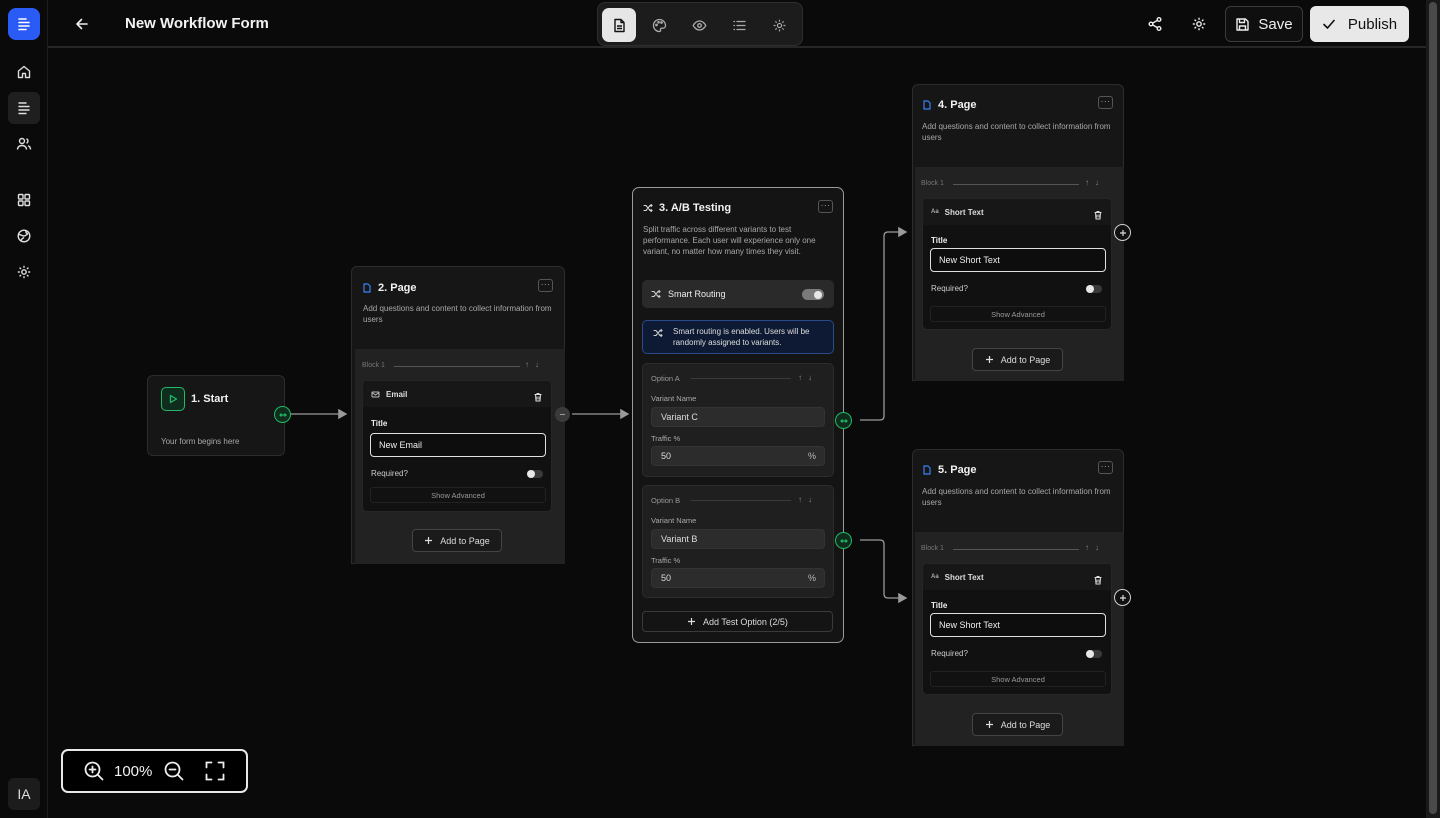 The width and height of the screenshot is (1440, 818). I want to click on link-icon, so click(282, 414).